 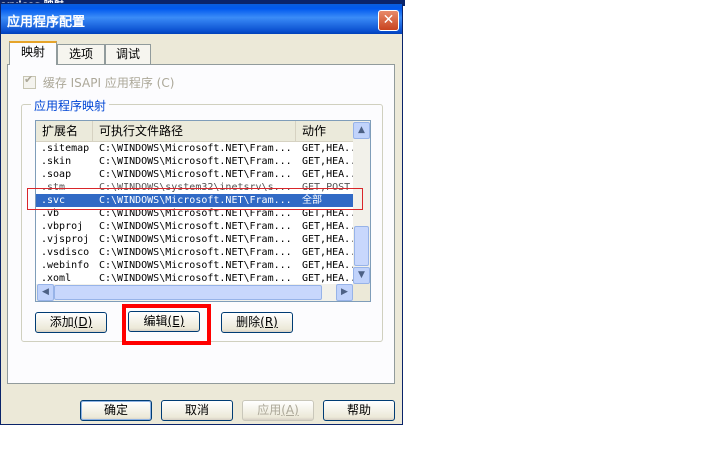 I want to click on arrow-left-icon: ◀, so click(x=45, y=292).